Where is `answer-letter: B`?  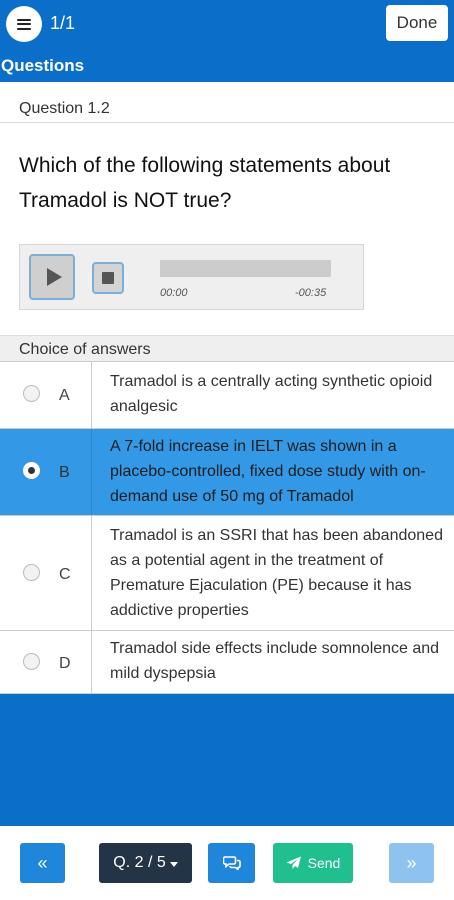
answer-letter: B is located at coordinates (64, 472).